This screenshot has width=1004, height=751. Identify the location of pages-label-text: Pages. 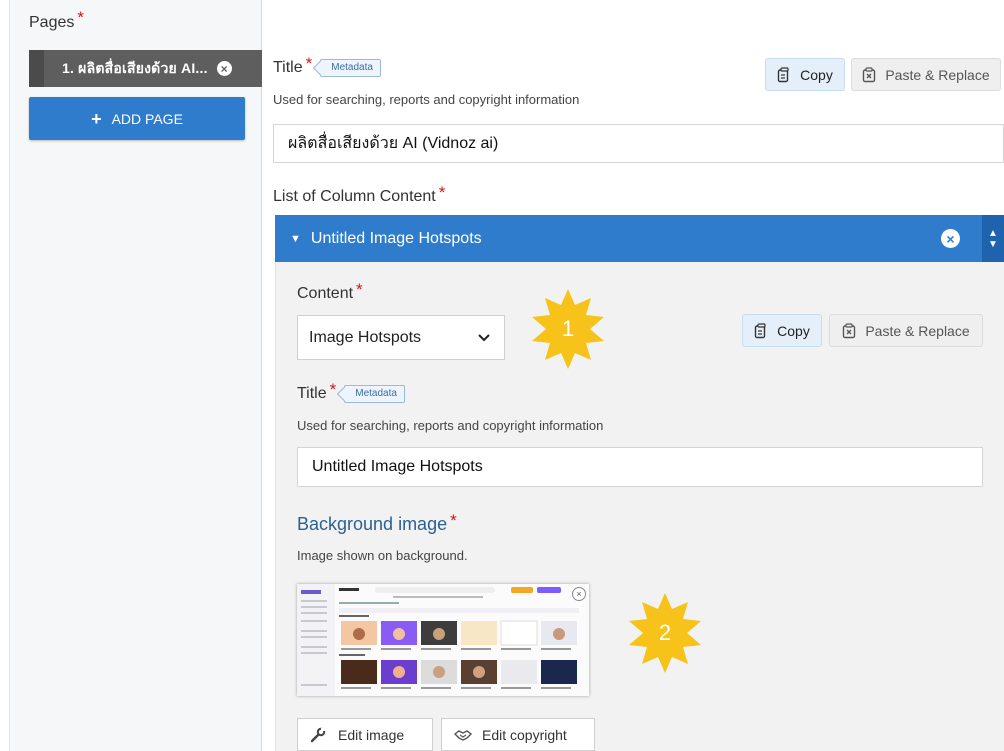
(52, 22).